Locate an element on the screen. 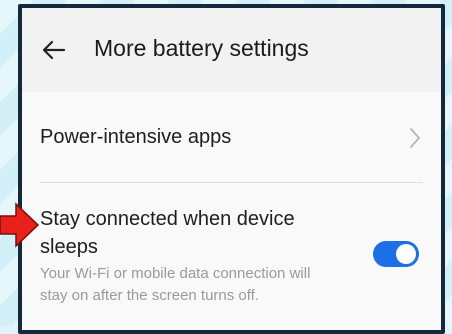 The height and width of the screenshot is (334, 452). toggle-knob is located at coordinates (406, 254).